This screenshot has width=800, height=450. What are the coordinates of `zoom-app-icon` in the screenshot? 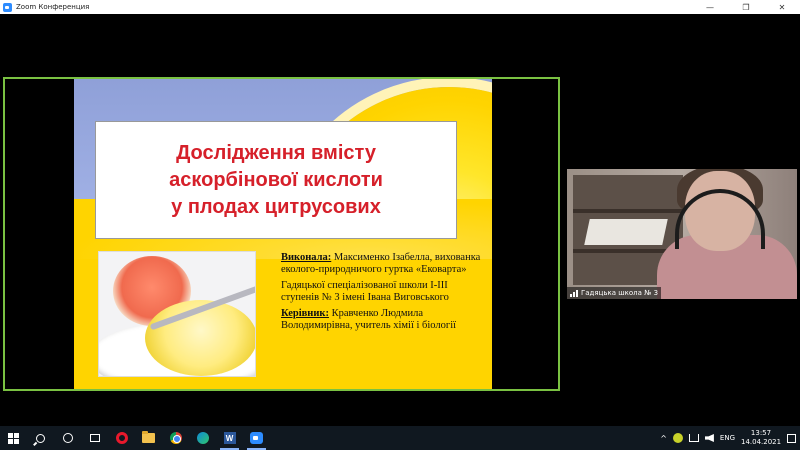 It's located at (7, 7).